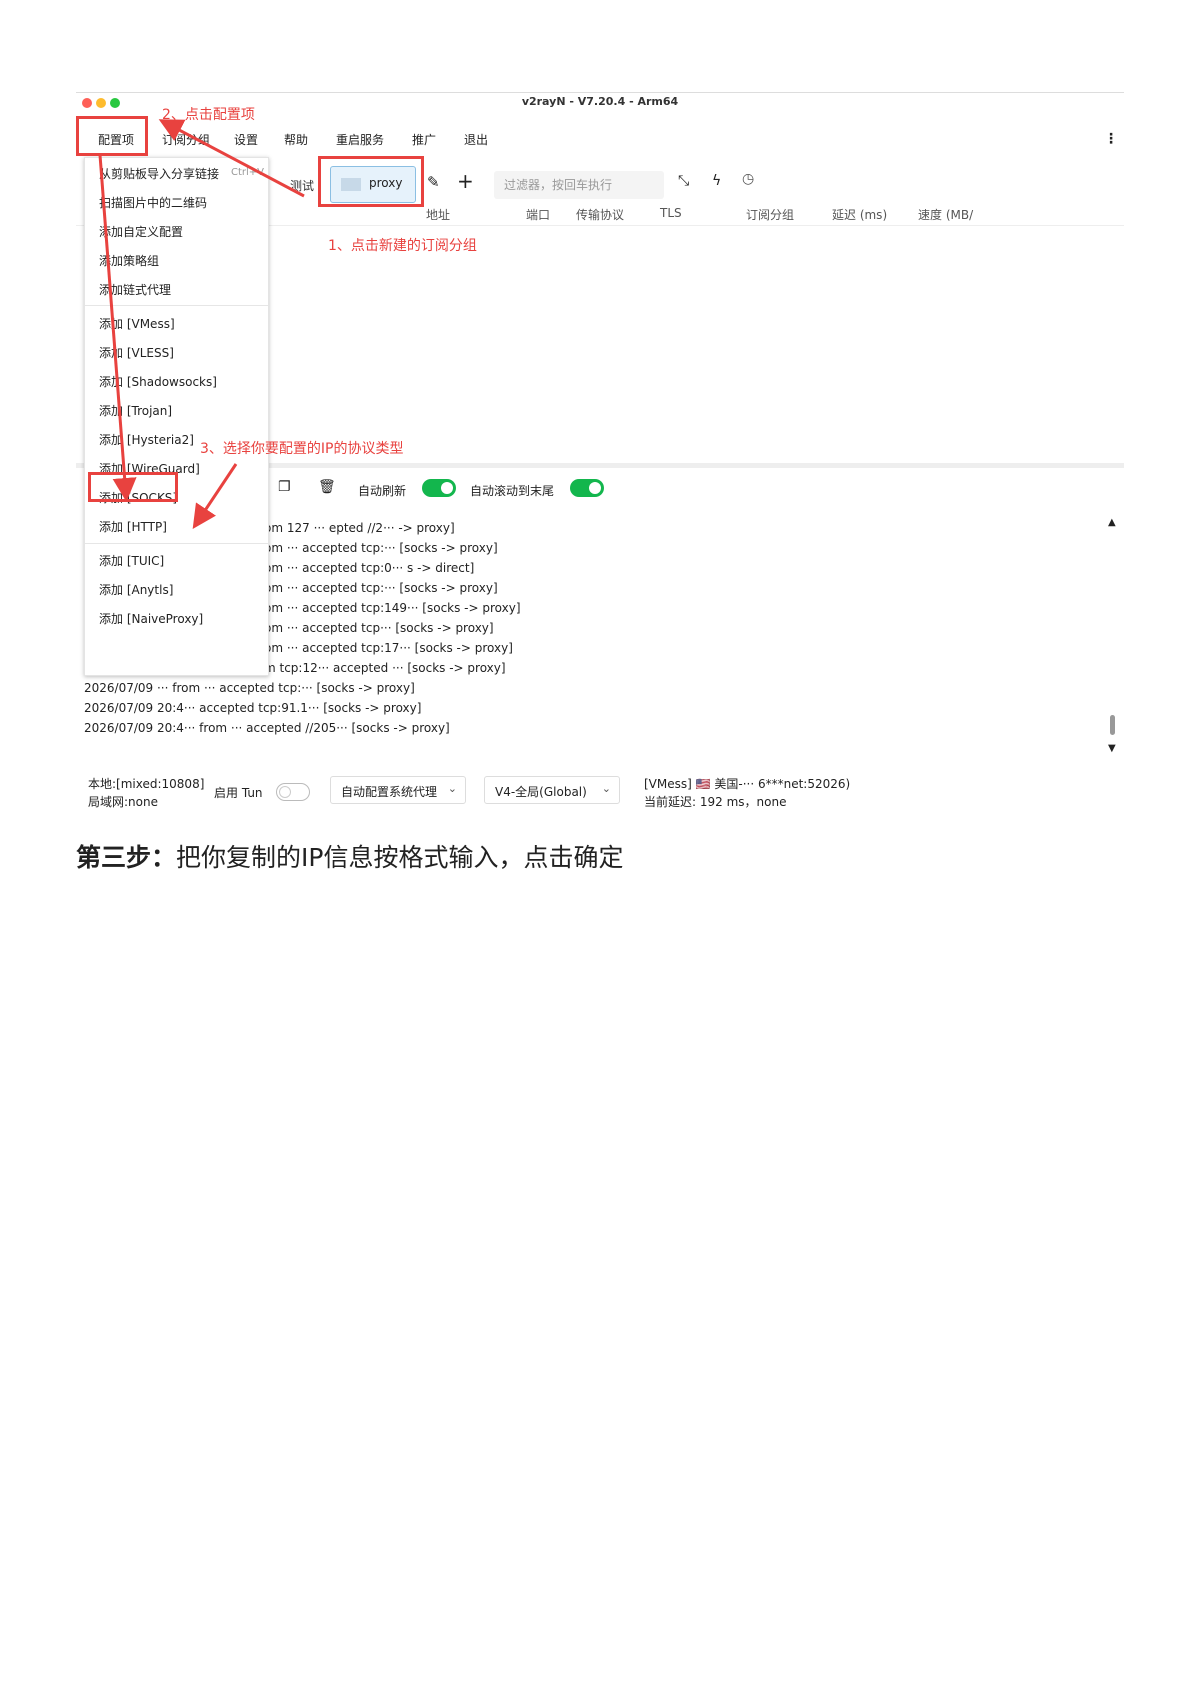 The image size is (1191, 1684). I want to click on step-caption-bold: 第三步：, so click(126, 857).